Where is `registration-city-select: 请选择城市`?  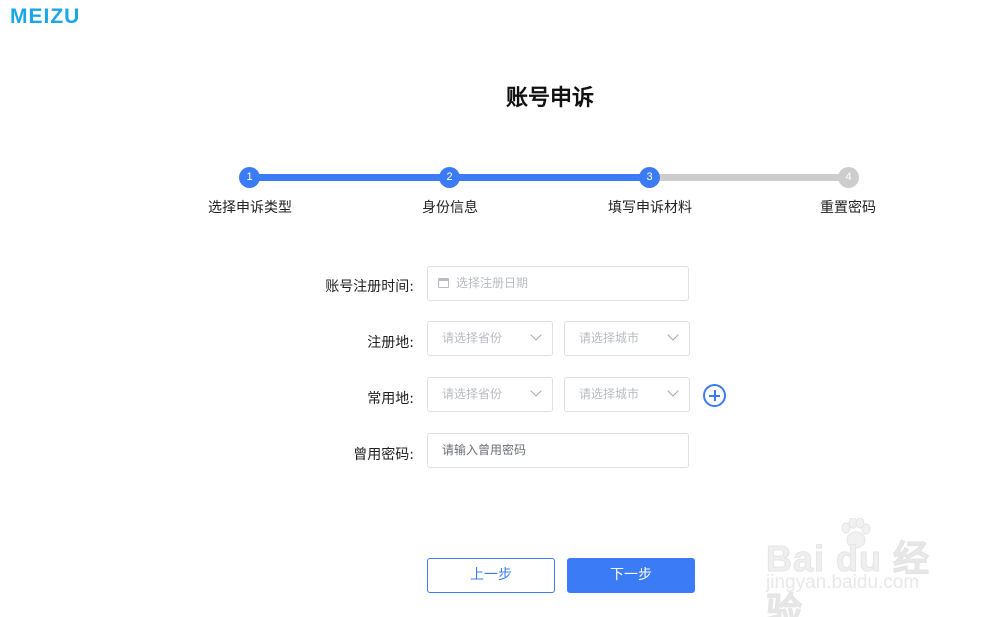 registration-city-select: 请选择城市 is located at coordinates (627, 338).